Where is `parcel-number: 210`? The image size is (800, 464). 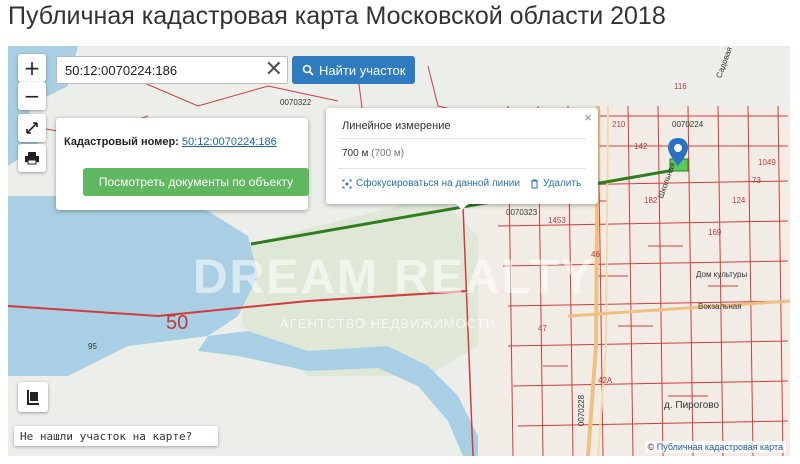 parcel-number: 210 is located at coordinates (619, 124).